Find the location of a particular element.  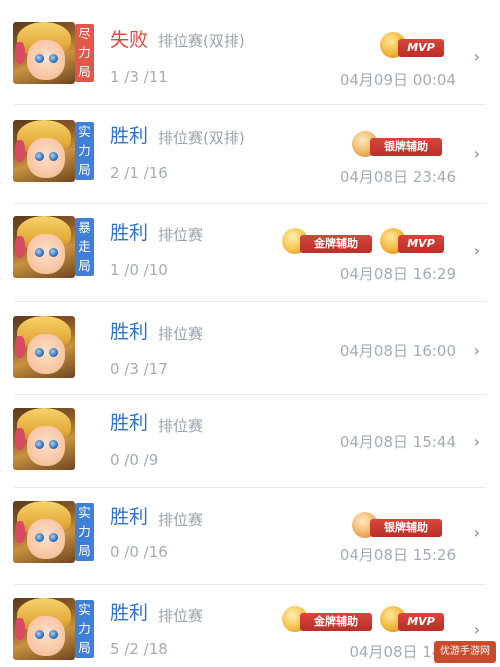

kda-score: 1 /3 /11 is located at coordinates (139, 77).